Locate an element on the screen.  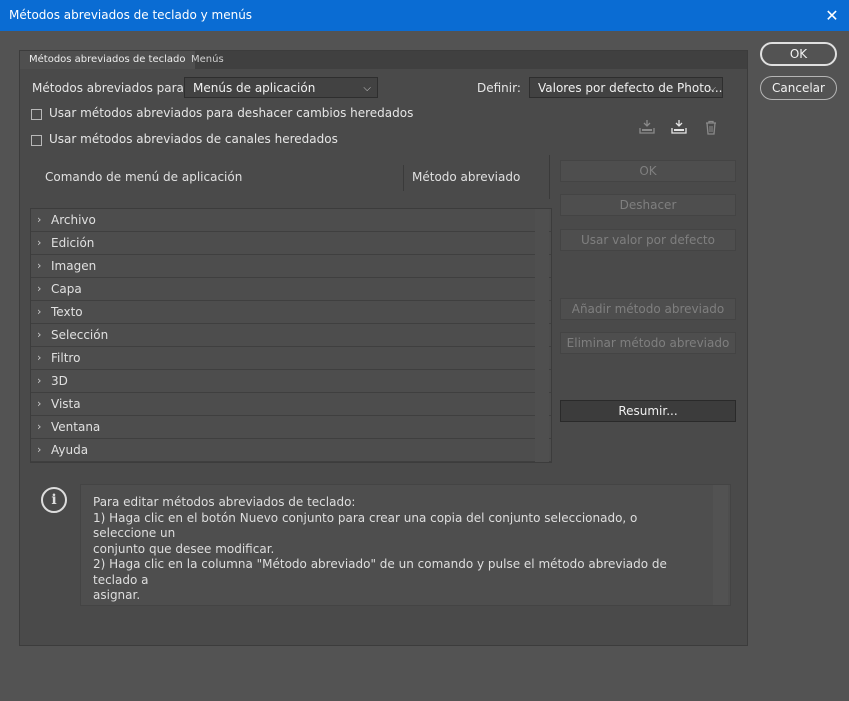
window-title: Métodos abreviados de teclado y menús is located at coordinates (131, 15).